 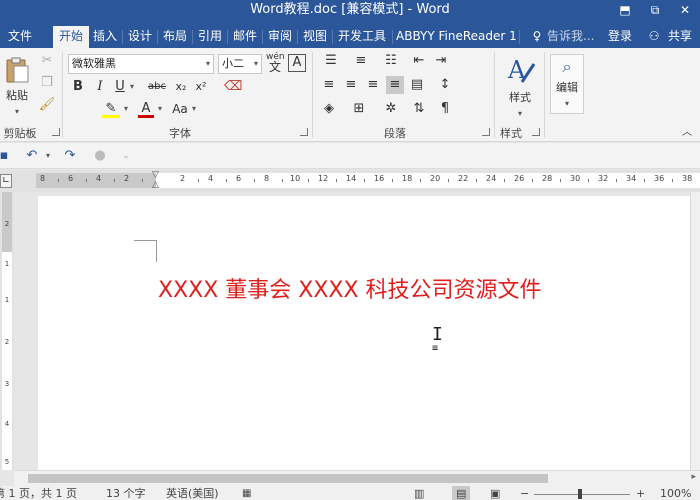 What do you see at coordinates (361, 61) in the screenshot?
I see `numbering-icon: ≡` at bounding box center [361, 61].